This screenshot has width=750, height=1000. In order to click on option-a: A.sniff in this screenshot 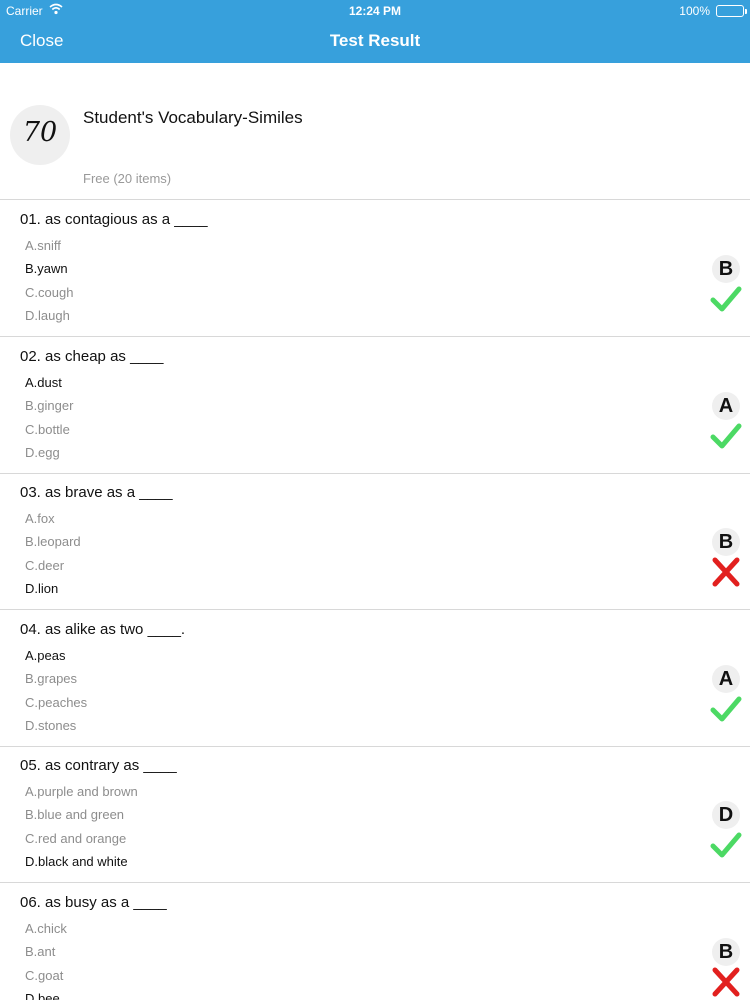, I will do `click(43, 245)`.